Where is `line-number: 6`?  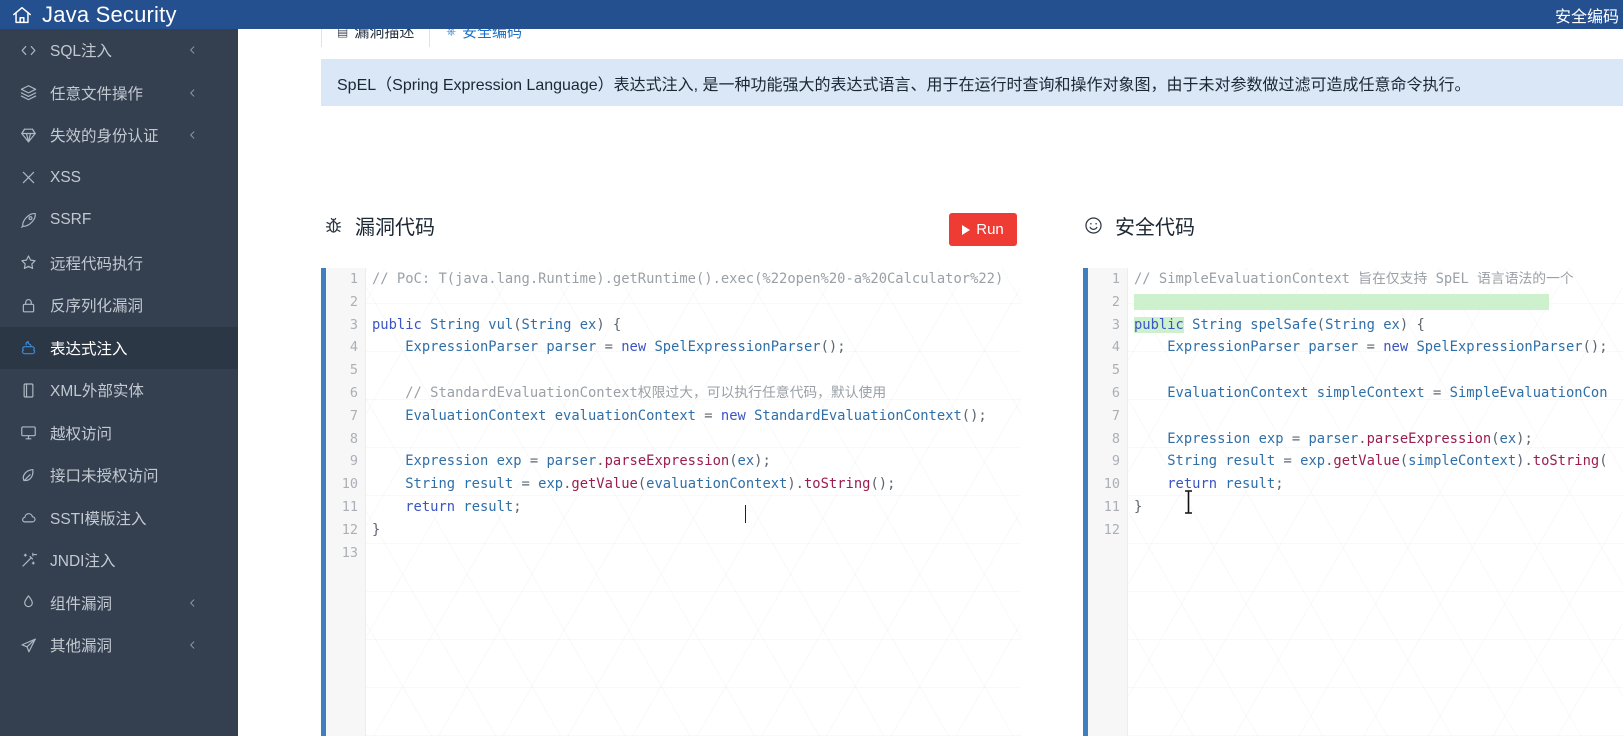 line-number: 6 is located at coordinates (1115, 392).